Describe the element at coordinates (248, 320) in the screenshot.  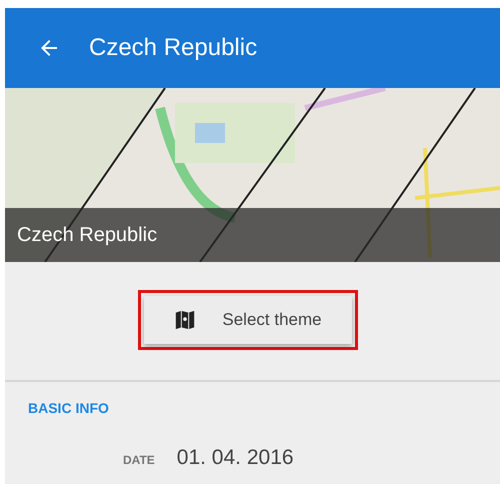
I see `select-theme-button: Select theme` at that location.